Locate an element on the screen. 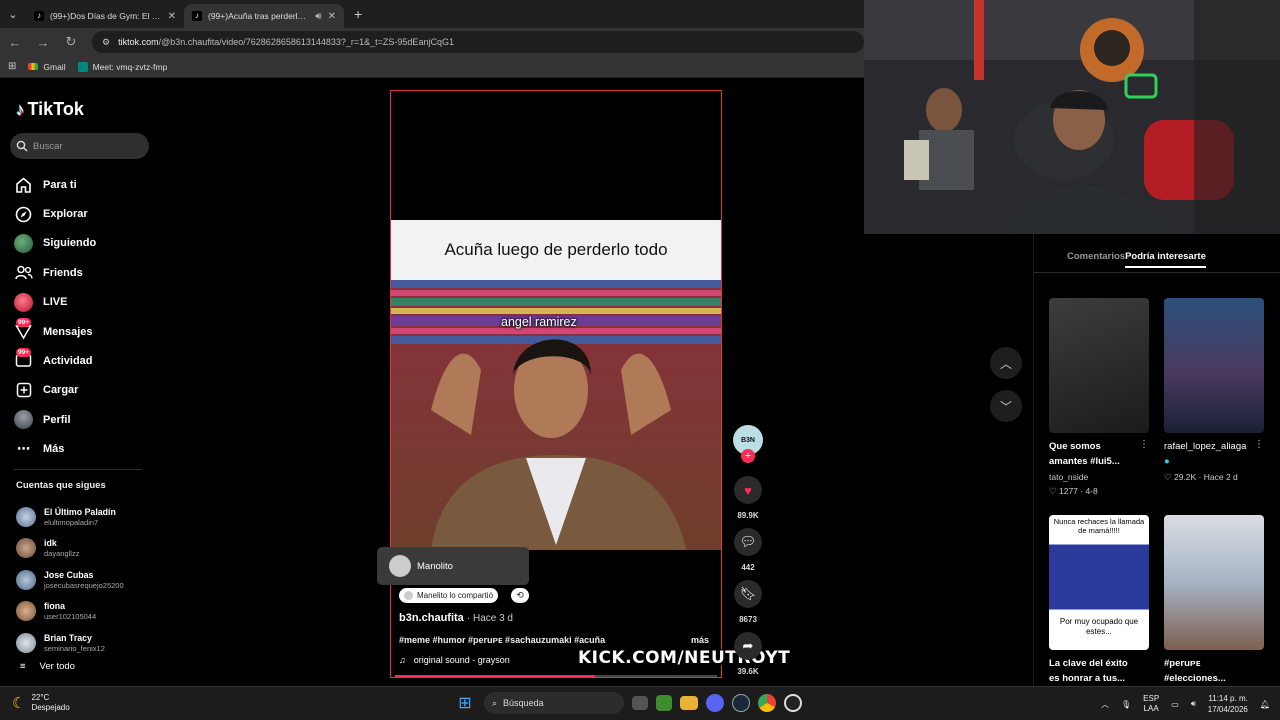 Image resolution: width=1280 pixels, height=720 pixels. obs-icon is located at coordinates (793, 703).